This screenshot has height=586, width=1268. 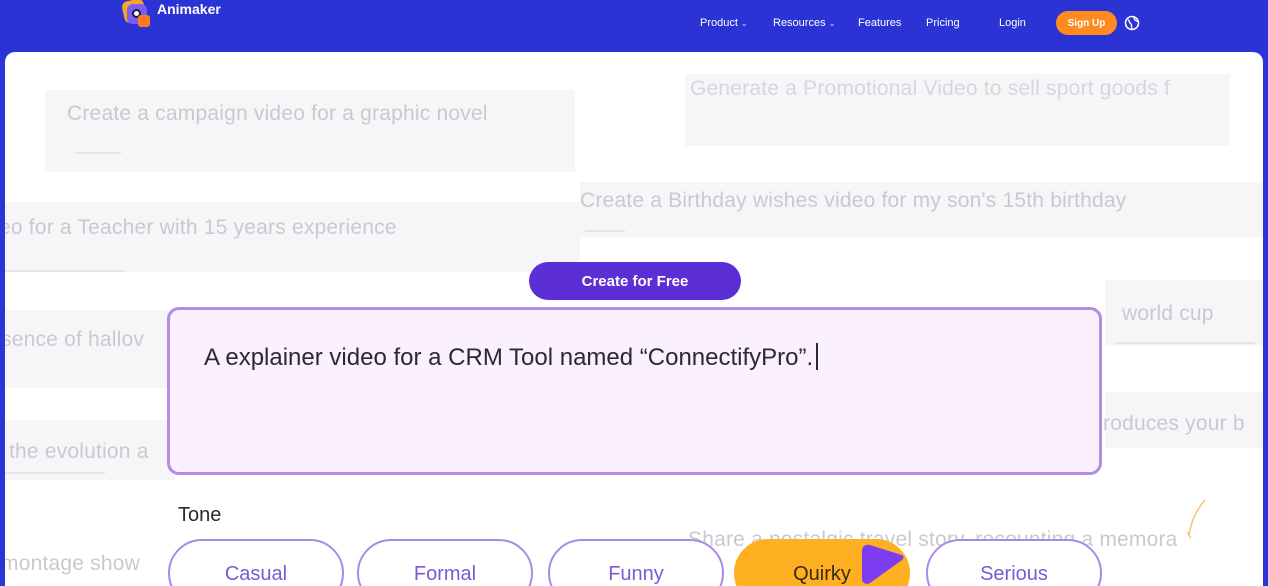 What do you see at coordinates (1014, 562) in the screenshot?
I see `tone-option-serious: Serious` at bounding box center [1014, 562].